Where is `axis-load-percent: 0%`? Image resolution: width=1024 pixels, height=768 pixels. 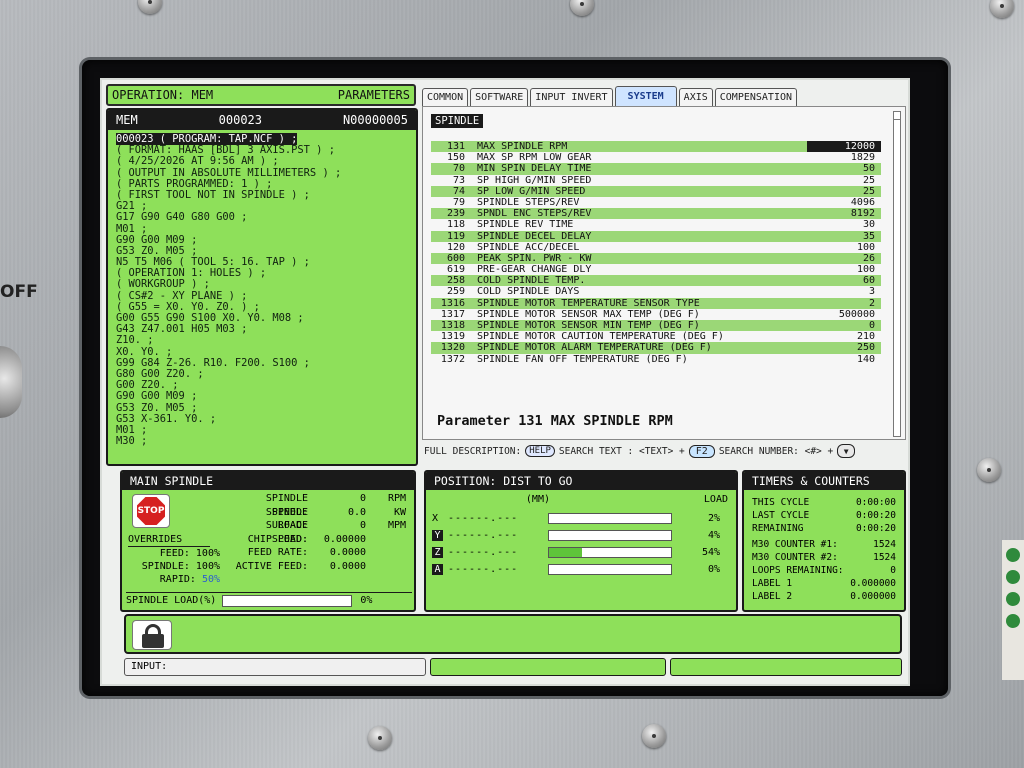 axis-load-percent: 0% is located at coordinates (713, 569).